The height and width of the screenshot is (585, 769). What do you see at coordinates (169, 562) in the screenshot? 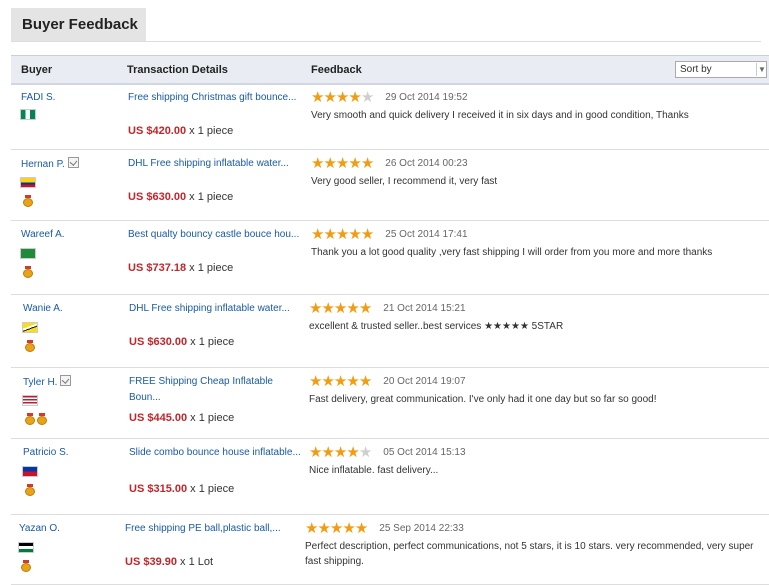
I see `price-line: US $39.90 x 1 Lot` at bounding box center [169, 562].